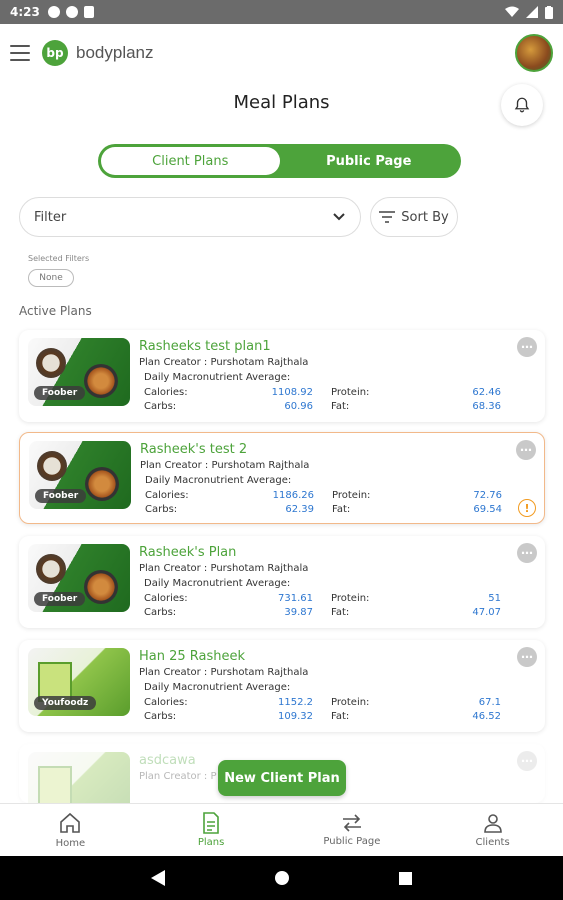 Image resolution: width=563 pixels, height=900 pixels. What do you see at coordinates (293, 495) in the screenshot?
I see `calories-value: 1186.26` at bounding box center [293, 495].